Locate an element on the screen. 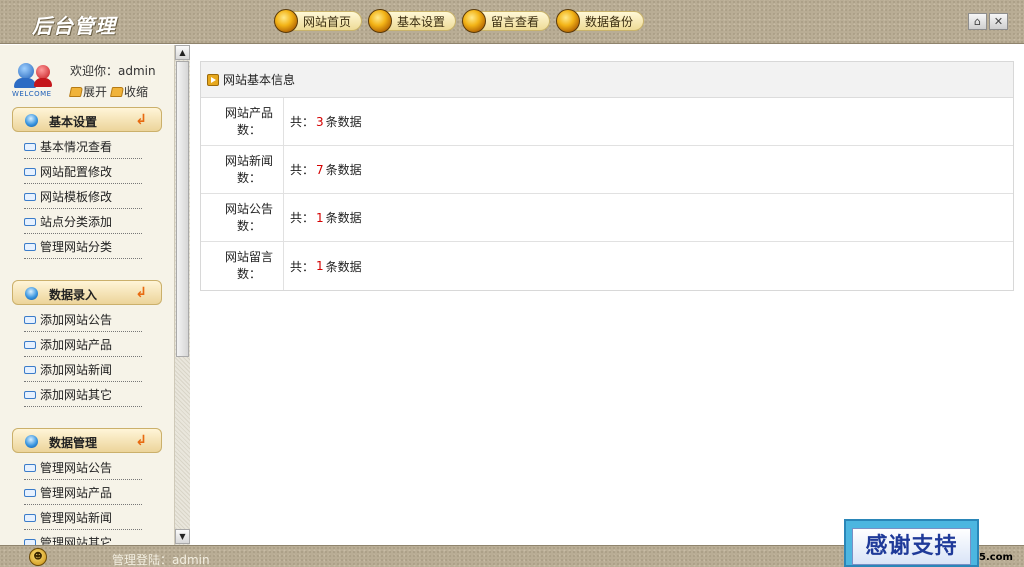  menu-item-label: 网站模板修改 is located at coordinates (76, 196).